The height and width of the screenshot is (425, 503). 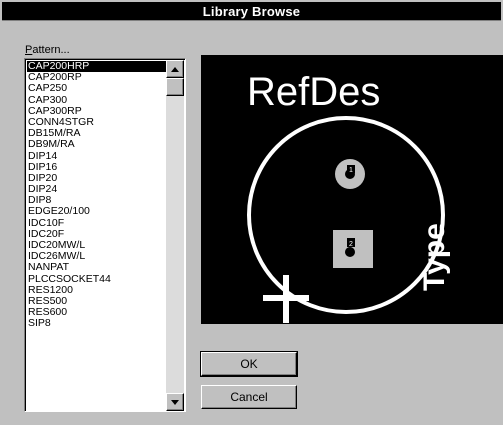 I want to click on type-label: Type, so click(x=434, y=257).